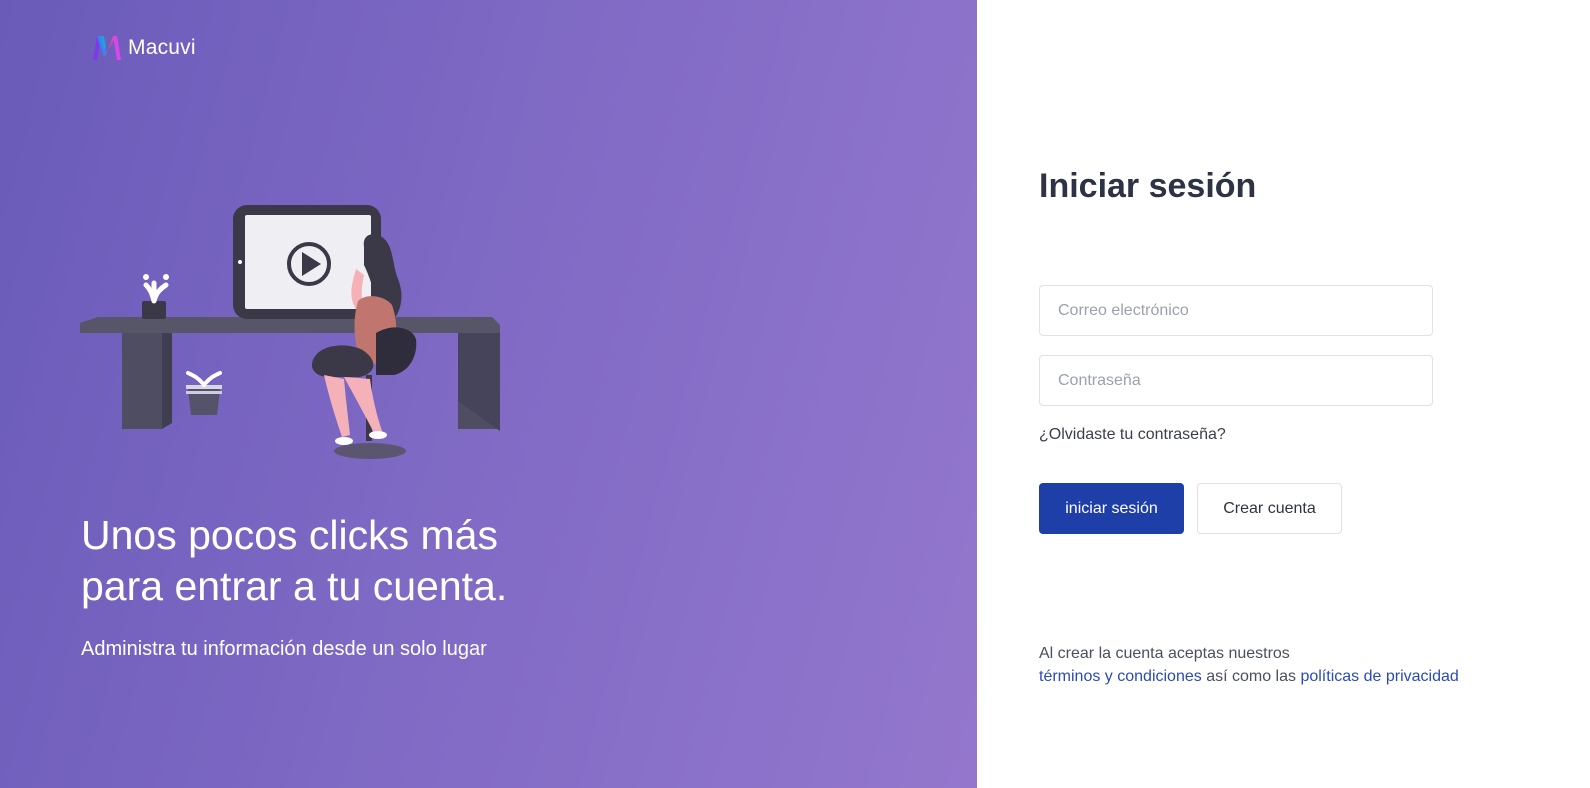 The image size is (1590, 788). Describe the element at coordinates (1164, 653) in the screenshot. I see `terms-intro-text: Al crear la cuenta aceptas nuestros` at that location.